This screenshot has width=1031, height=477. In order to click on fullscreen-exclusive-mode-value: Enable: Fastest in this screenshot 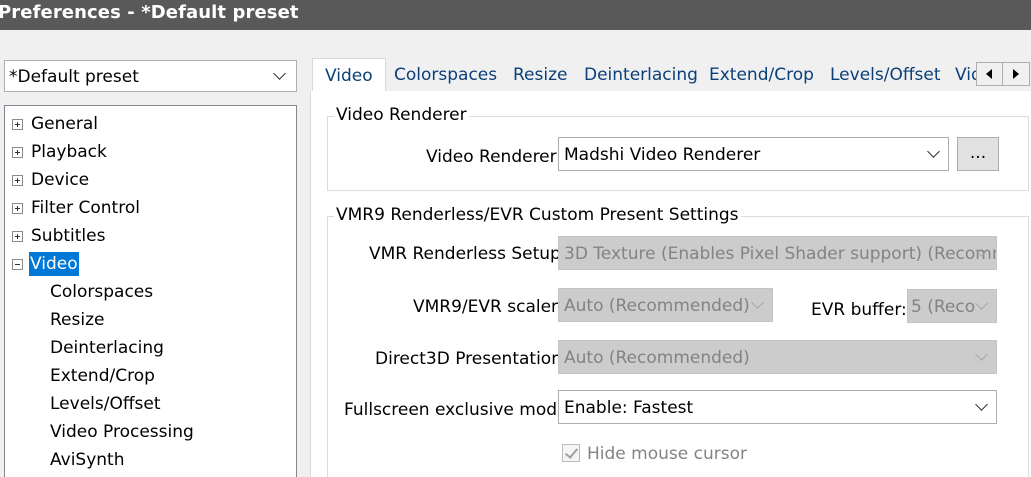, I will do `click(629, 408)`.